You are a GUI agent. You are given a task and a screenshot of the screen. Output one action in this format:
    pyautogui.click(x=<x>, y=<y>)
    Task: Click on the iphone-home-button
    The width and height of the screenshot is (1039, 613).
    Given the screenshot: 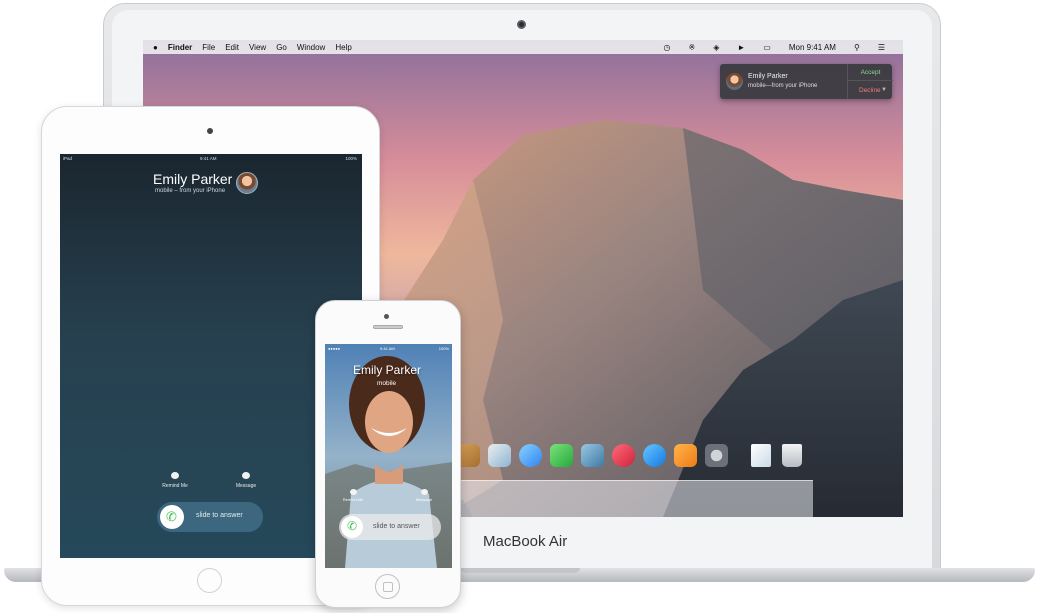 What is the action you would take?
    pyautogui.click(x=387, y=586)
    